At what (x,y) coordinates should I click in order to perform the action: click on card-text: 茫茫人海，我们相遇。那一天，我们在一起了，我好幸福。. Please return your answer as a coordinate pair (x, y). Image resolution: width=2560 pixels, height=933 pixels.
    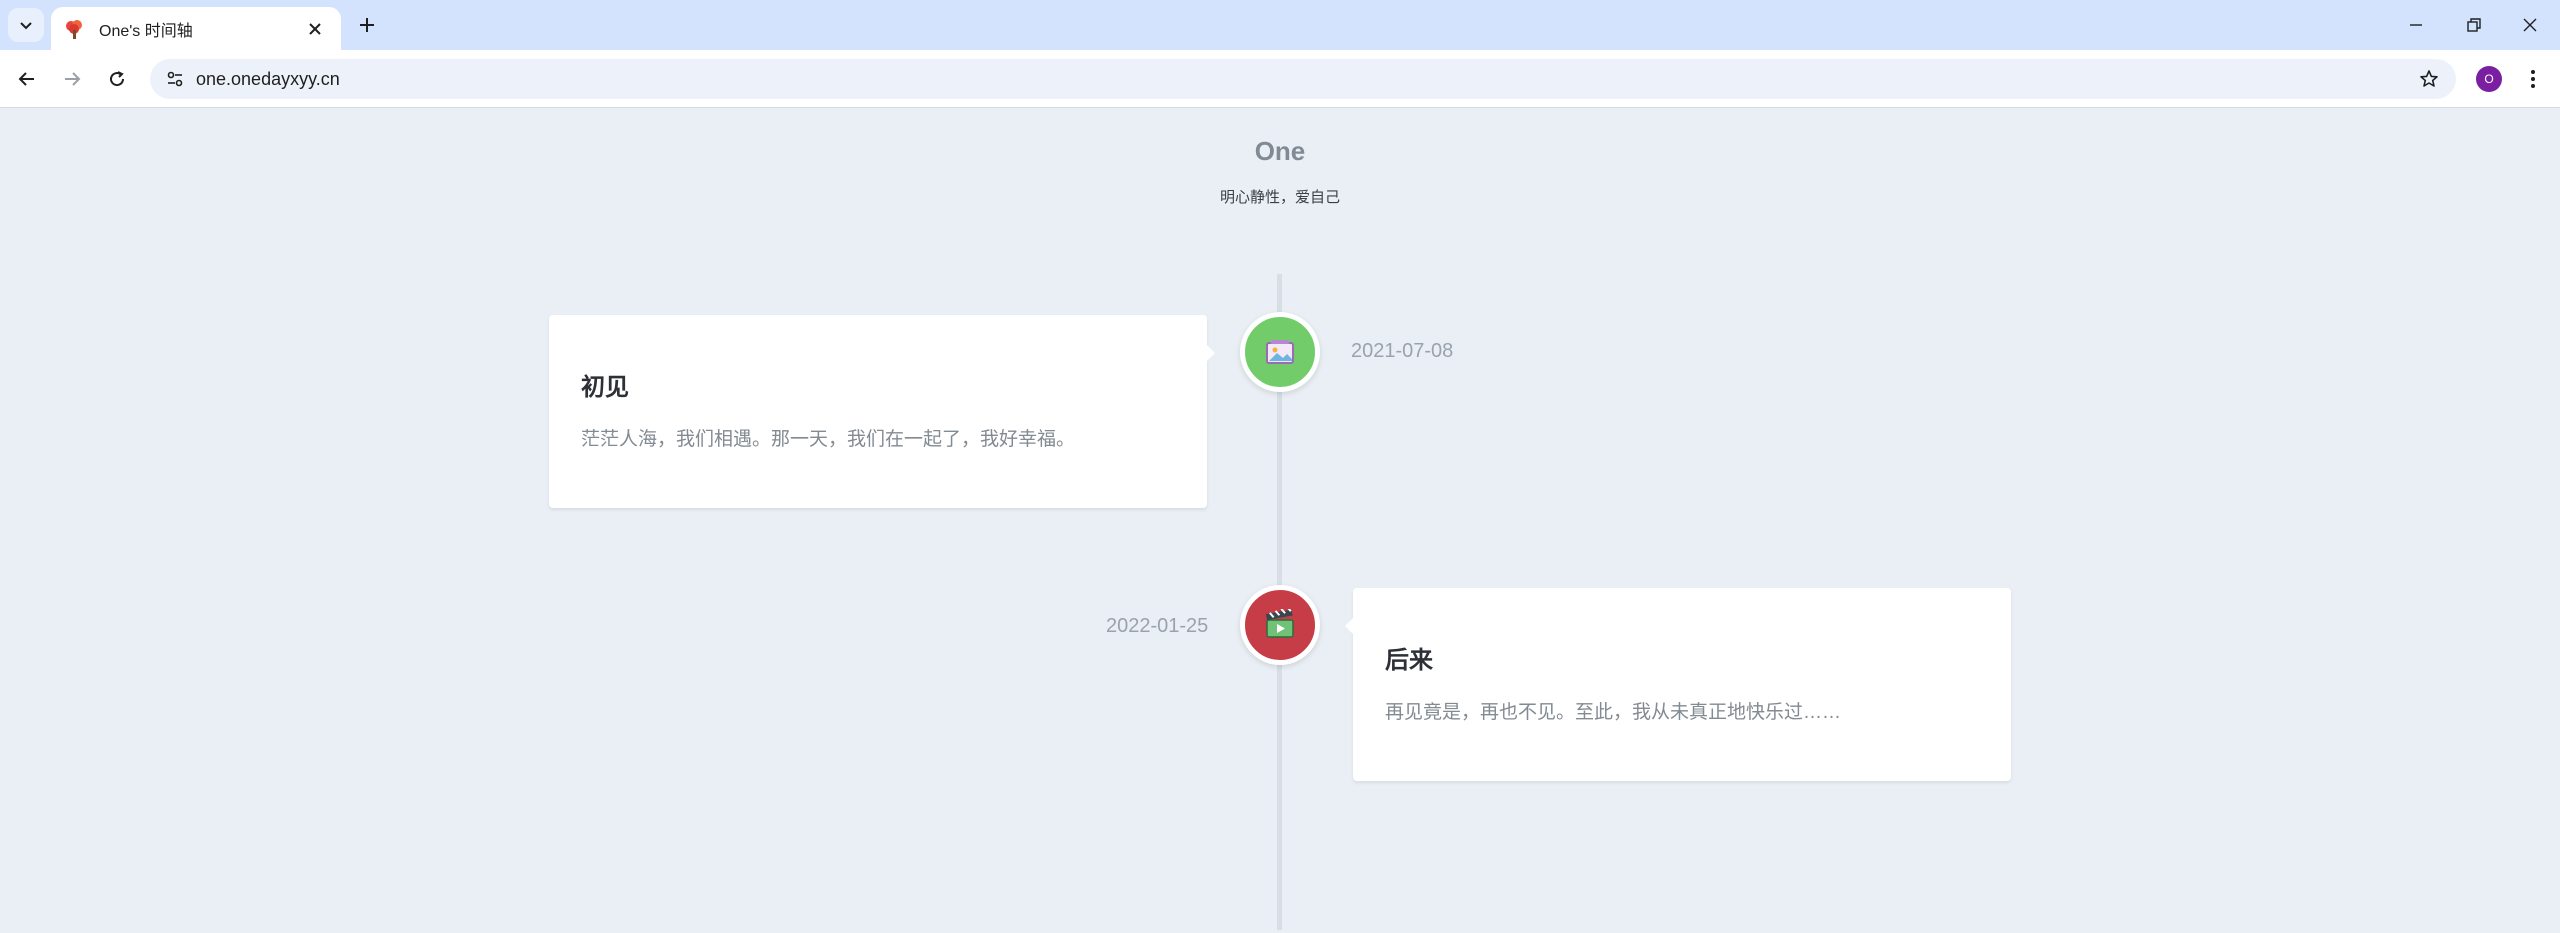
    Looking at the image, I should click on (828, 439).